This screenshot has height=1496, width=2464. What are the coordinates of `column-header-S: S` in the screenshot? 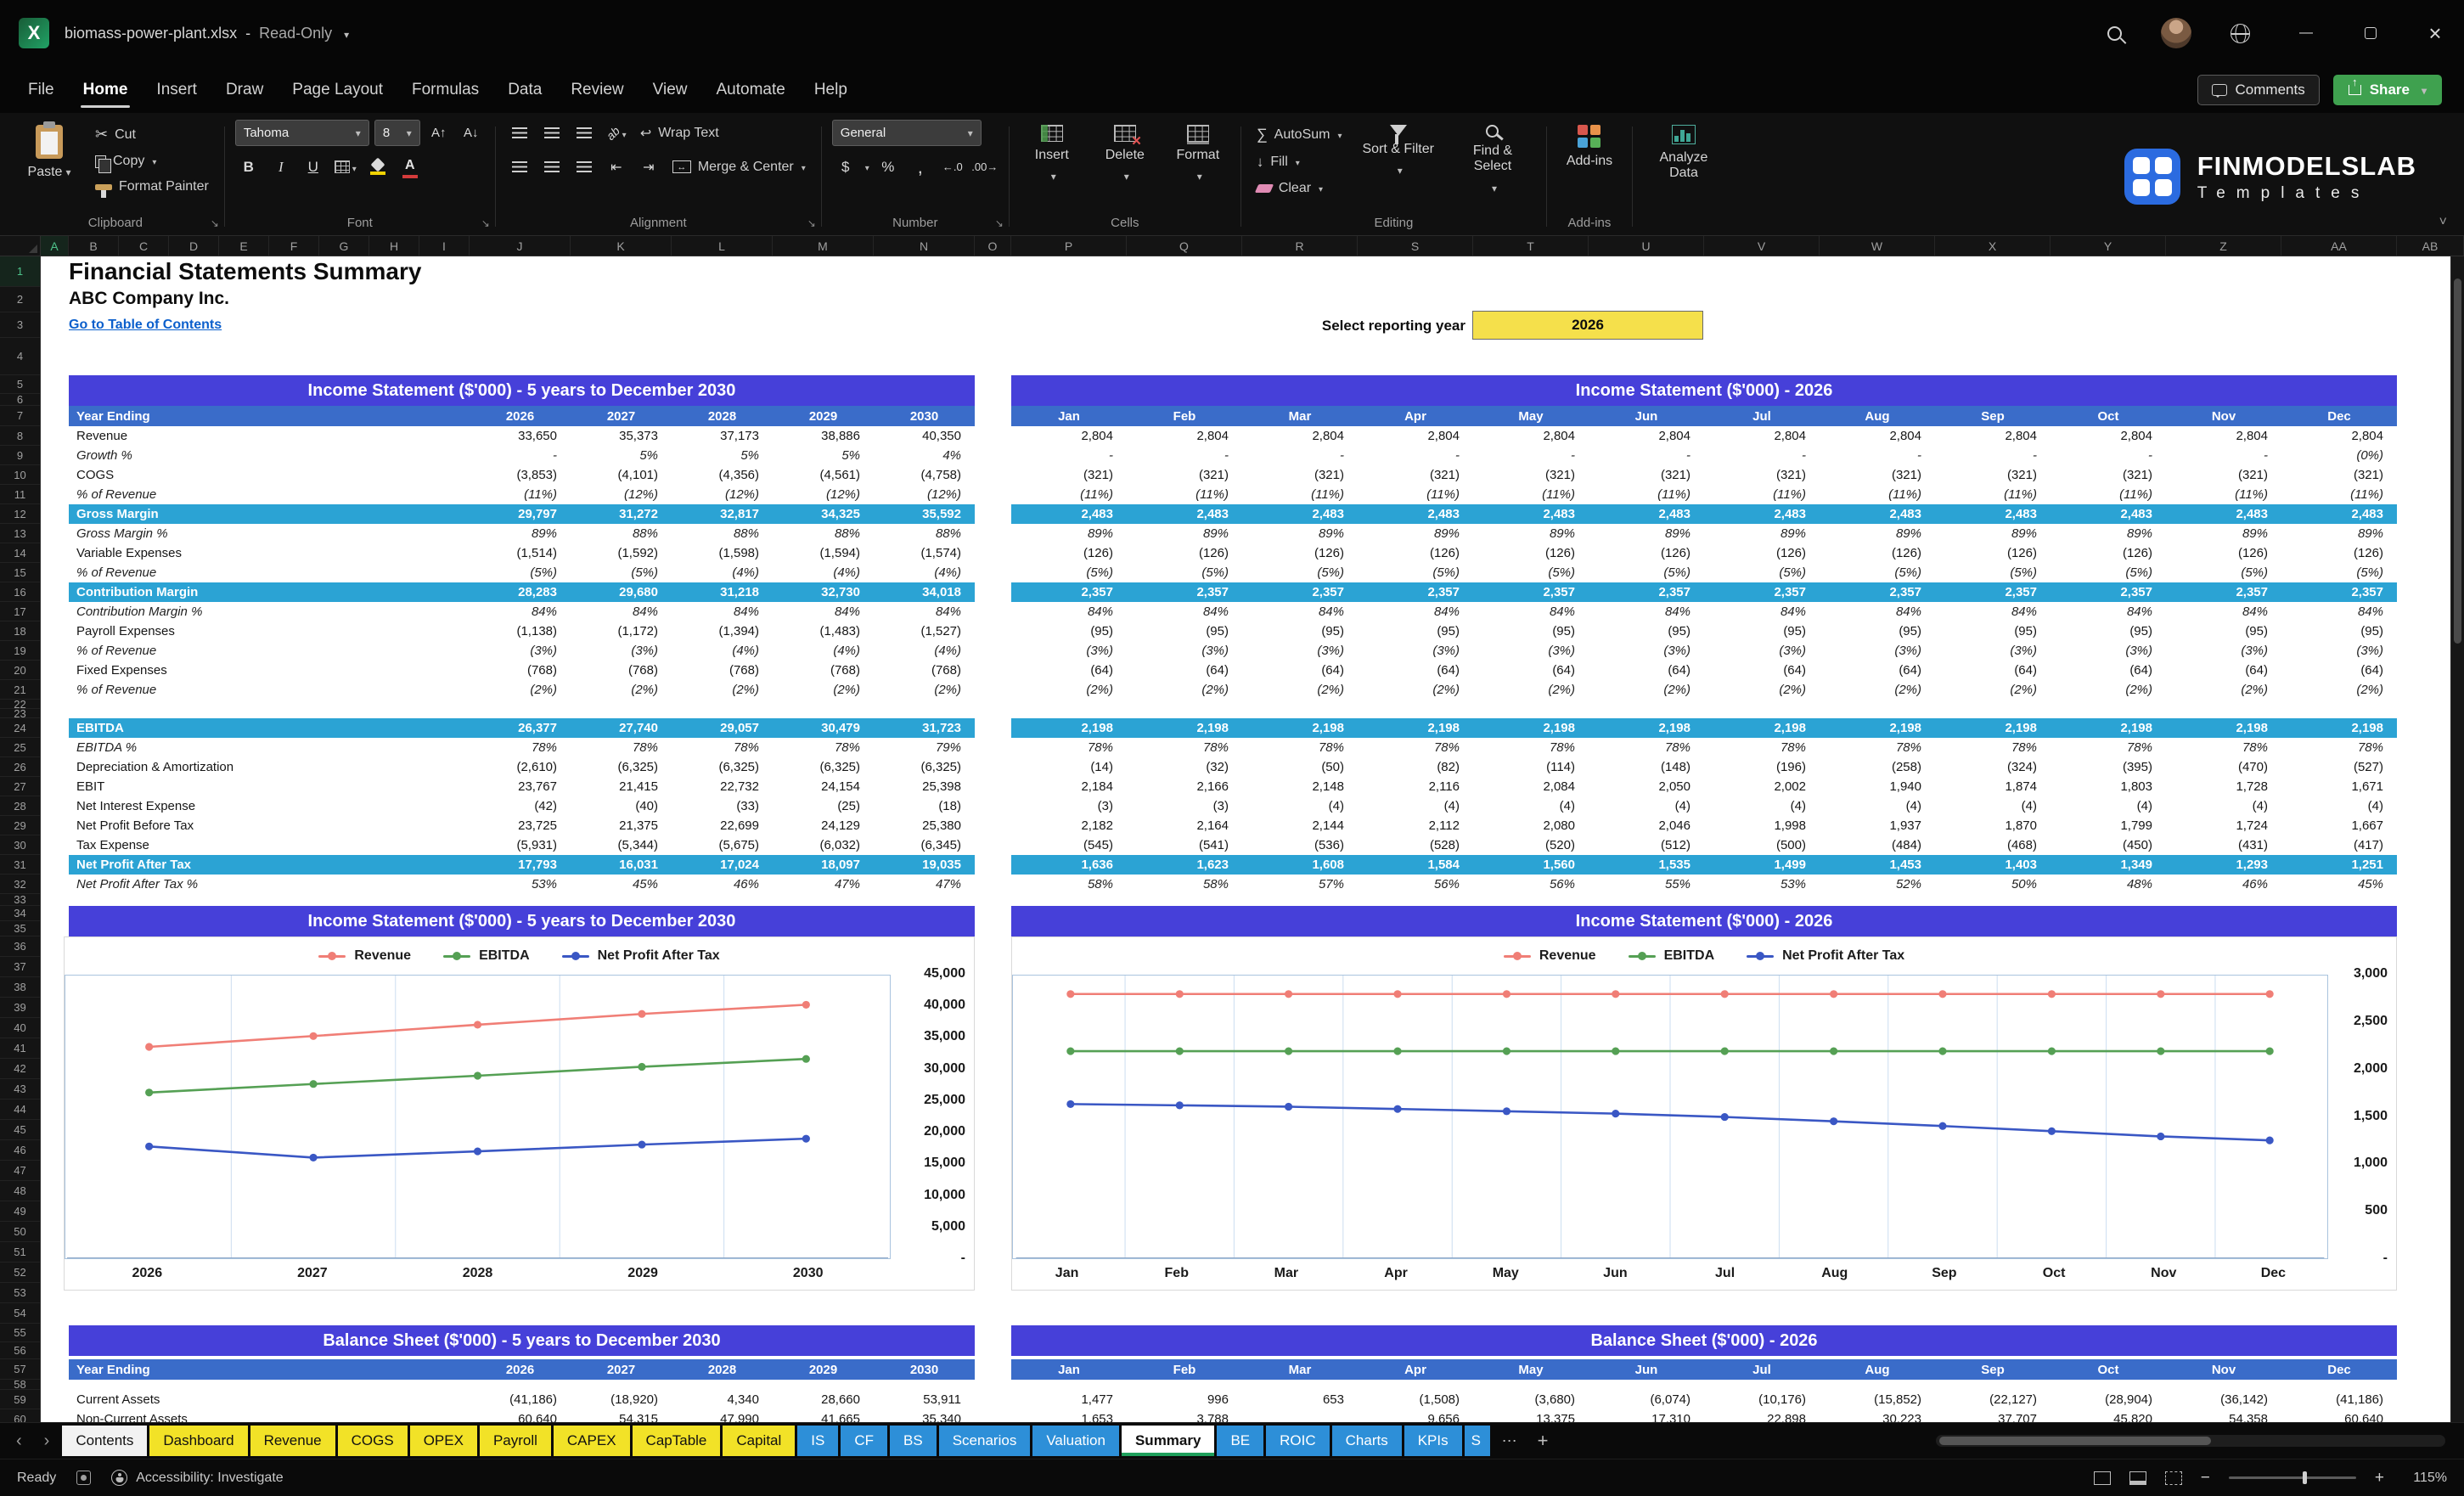 It's located at (1415, 246).